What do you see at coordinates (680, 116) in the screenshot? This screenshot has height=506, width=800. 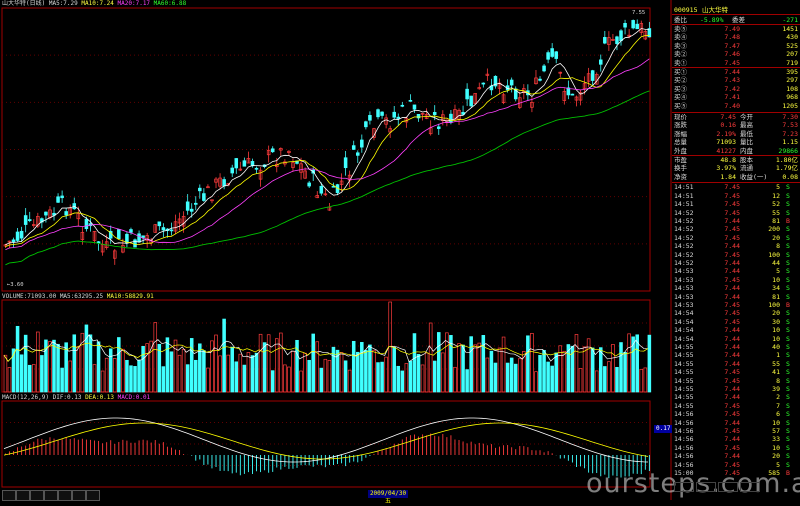 I see `stat-label: 现价` at bounding box center [680, 116].